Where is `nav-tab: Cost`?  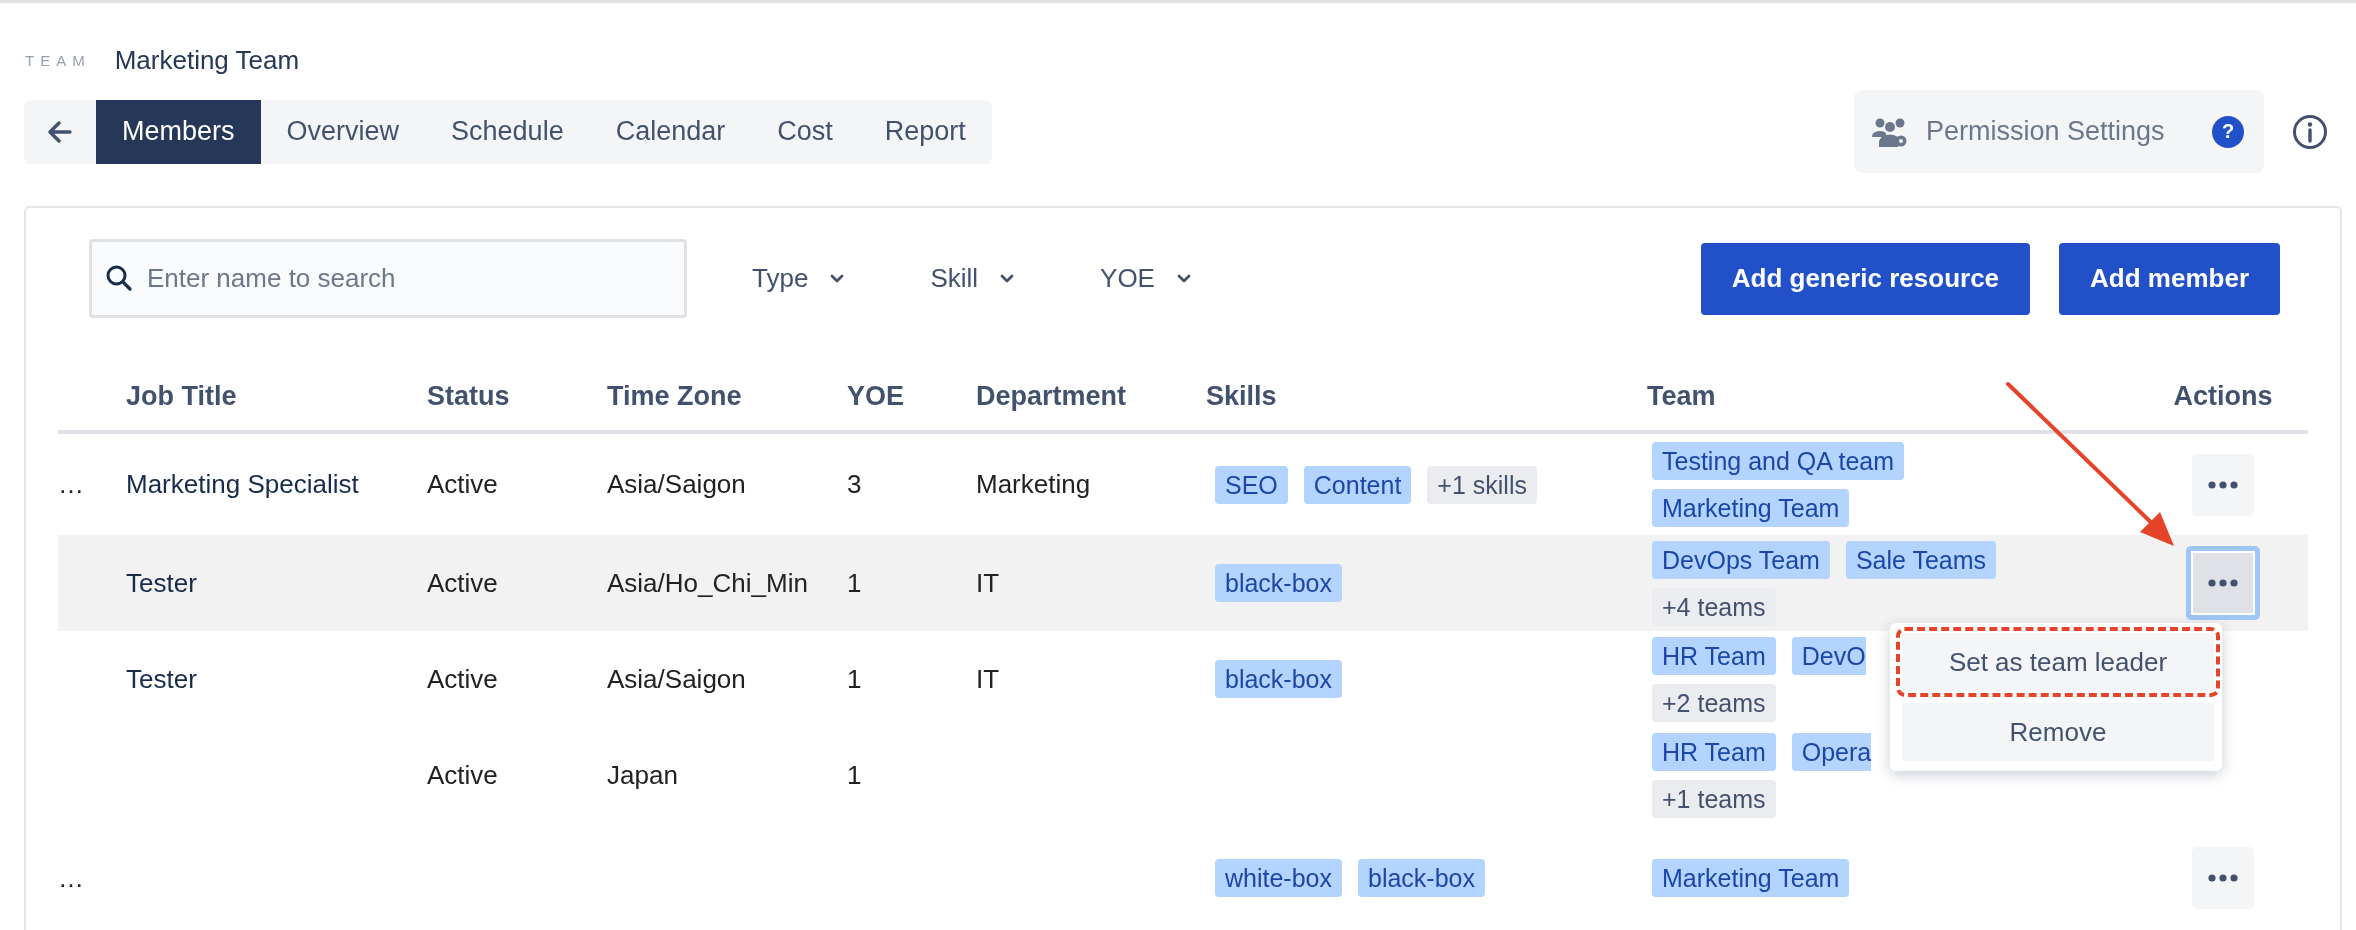
nav-tab: Cost is located at coordinates (805, 131).